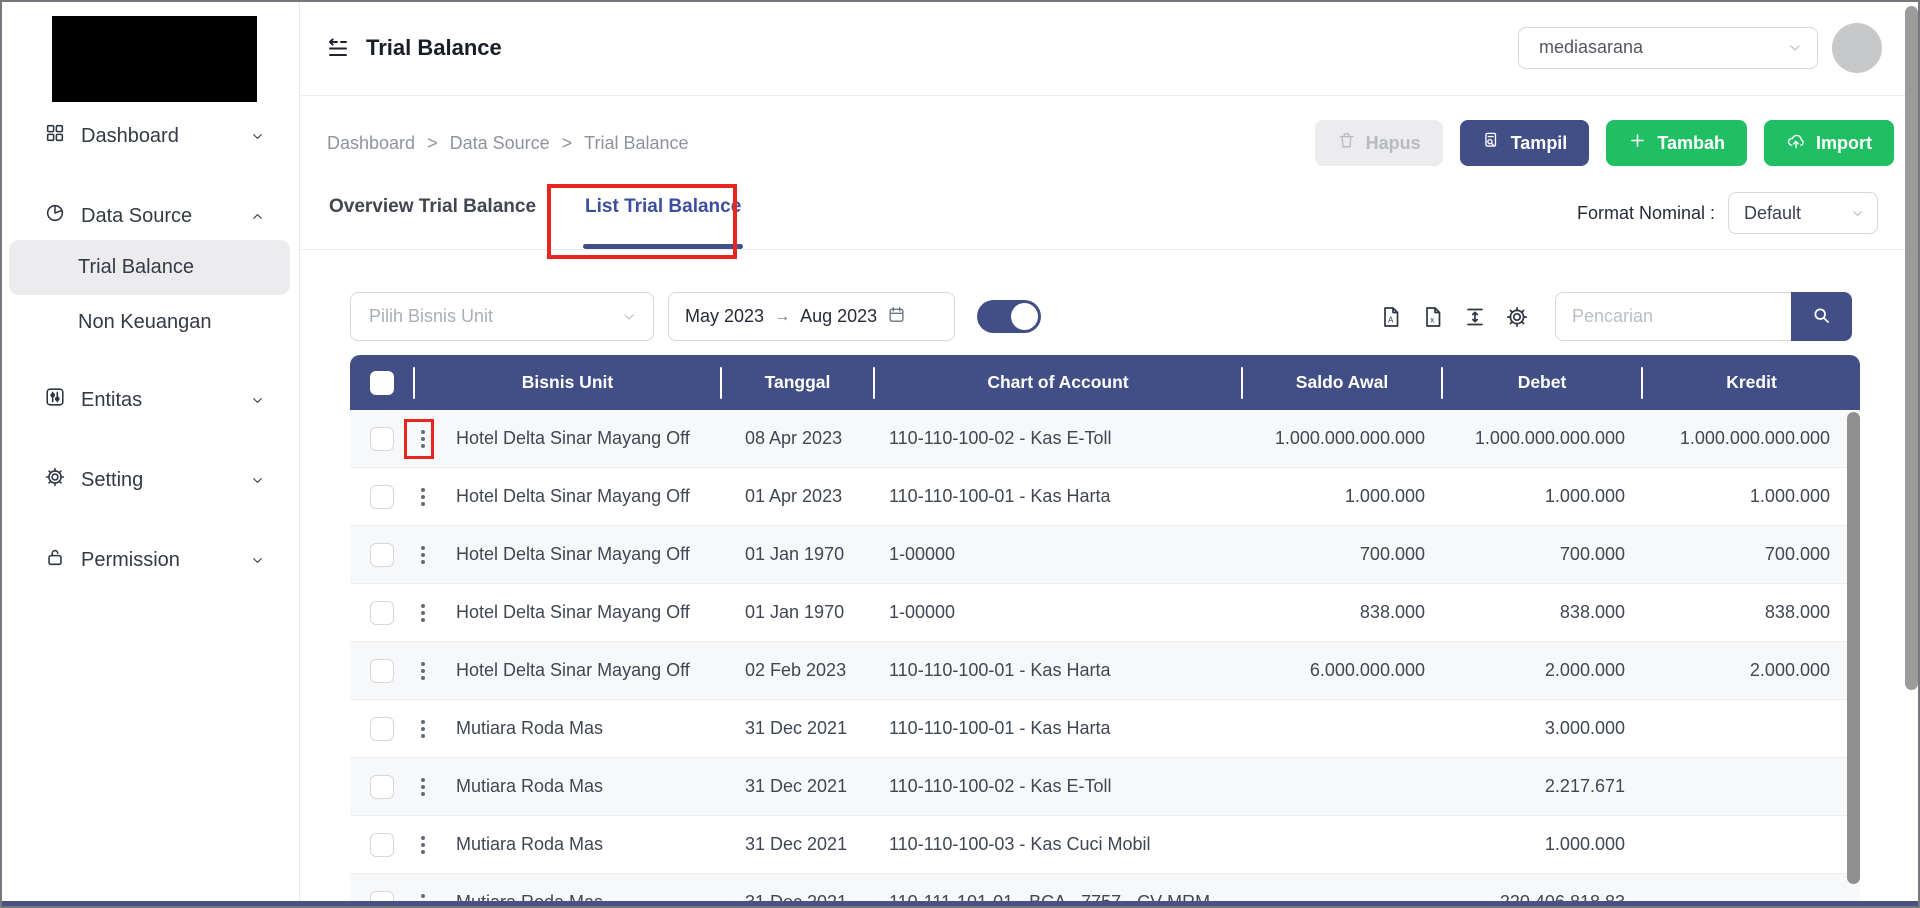 The height and width of the screenshot is (908, 1920). I want to click on column-header-chart-of-account: Chart of Account, so click(1058, 382).